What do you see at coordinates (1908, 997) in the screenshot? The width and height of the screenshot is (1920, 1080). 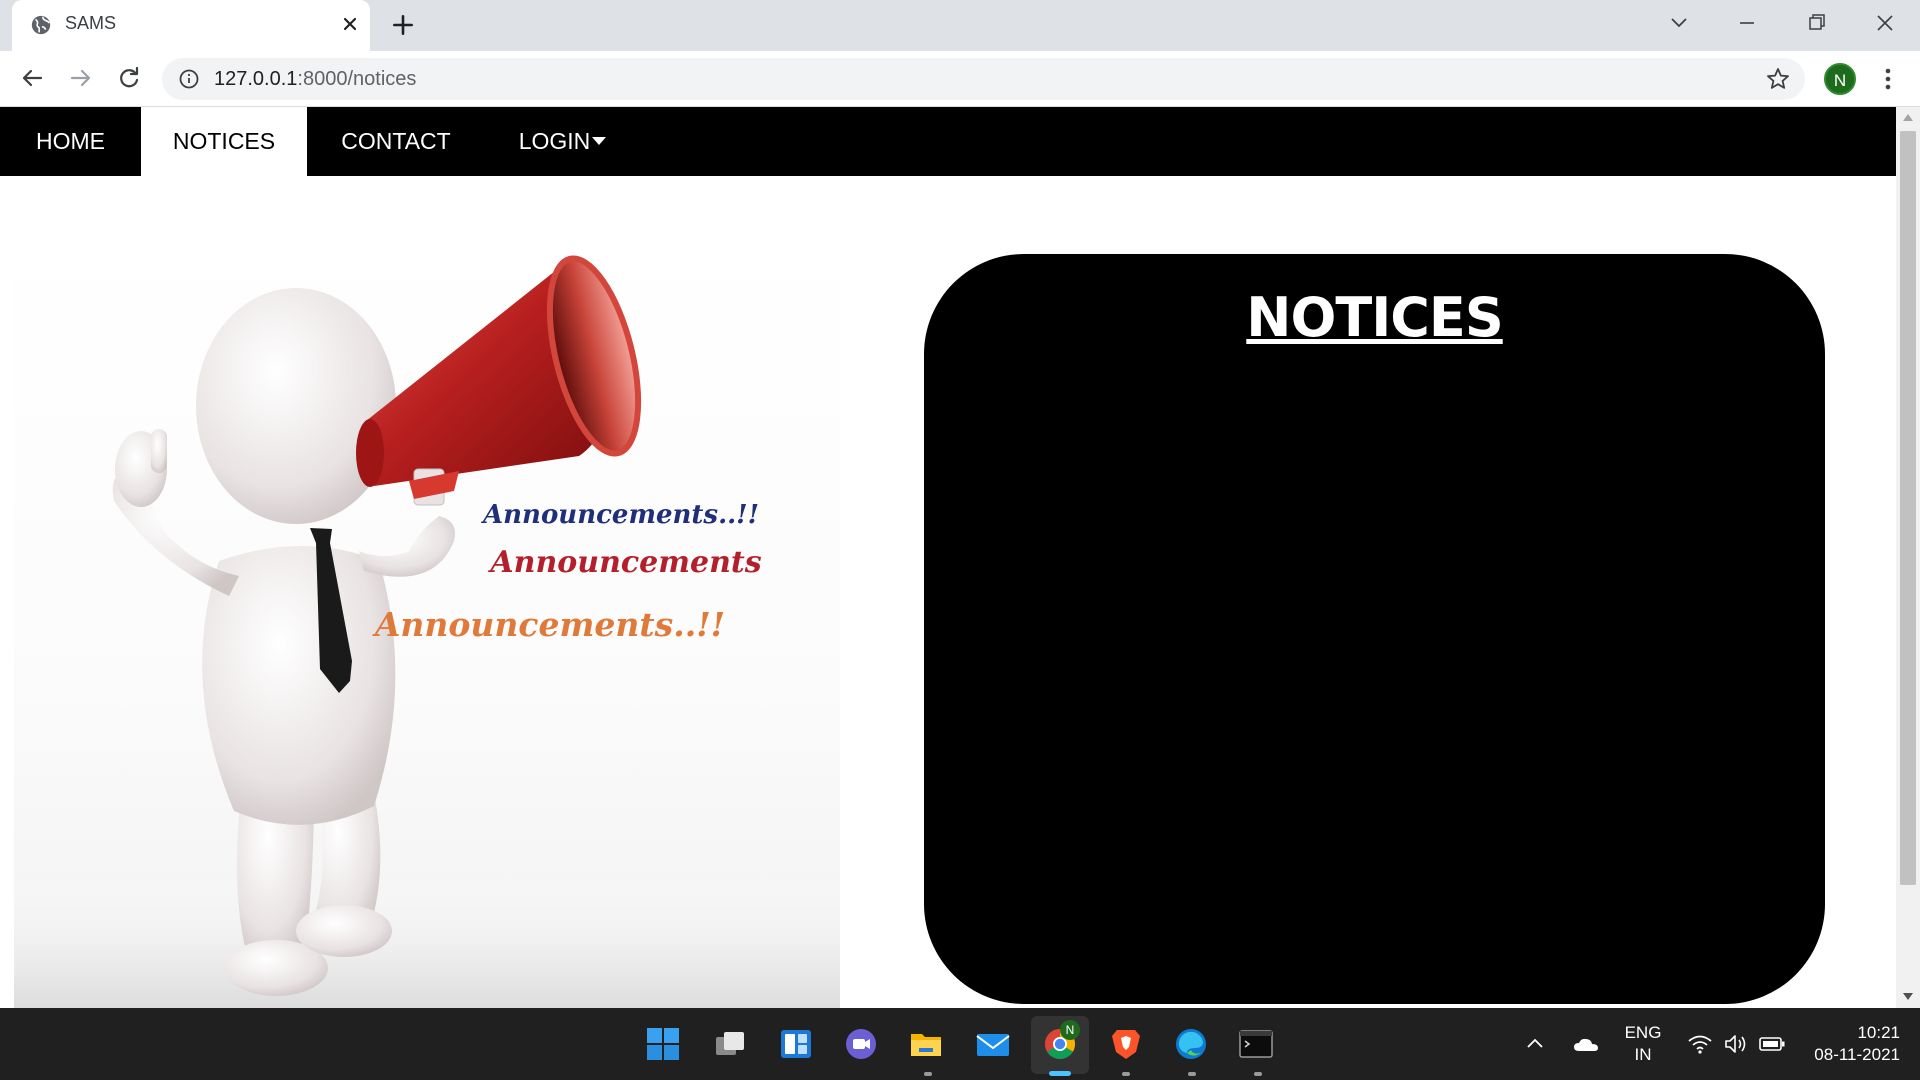 I see `scroll-down-arrow-icon` at bounding box center [1908, 997].